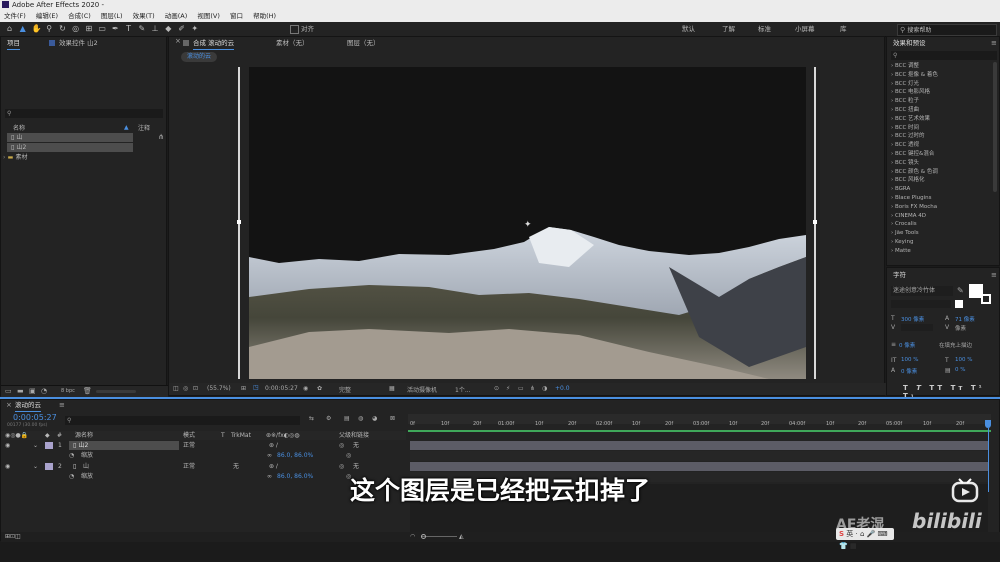 The width and height of the screenshot is (1000, 562). I want to click on character-panel-title: 字符, so click(899, 275).